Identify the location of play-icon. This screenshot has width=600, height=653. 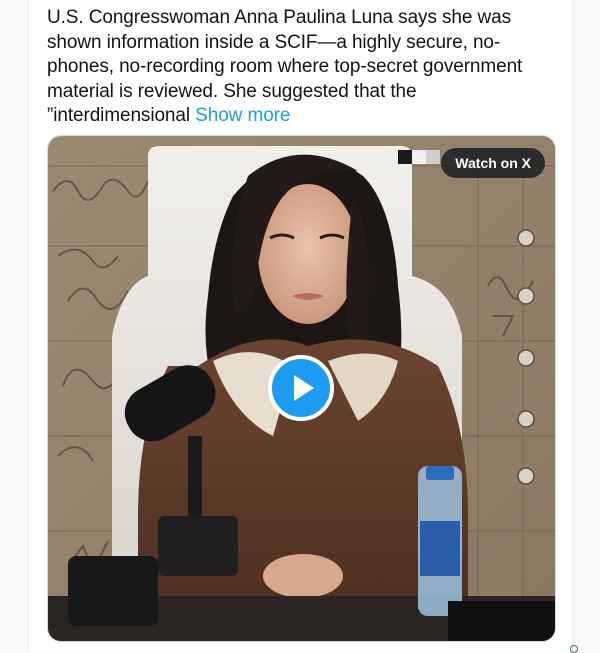
(304, 388).